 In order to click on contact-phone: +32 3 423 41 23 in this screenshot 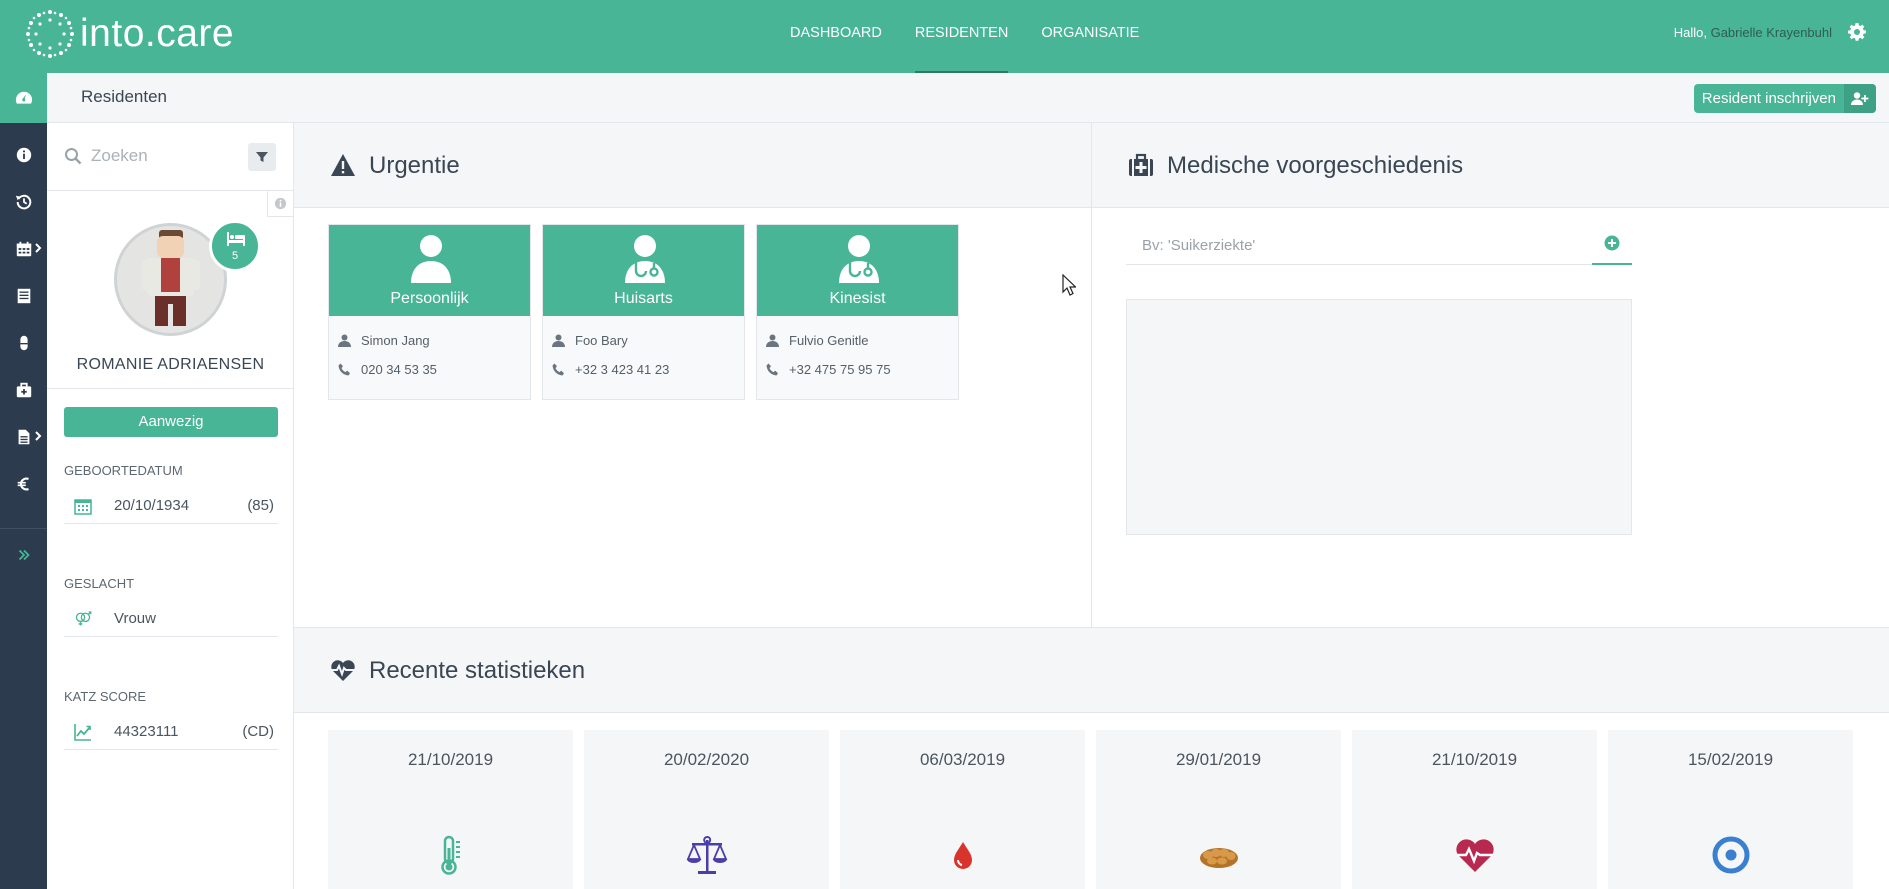, I will do `click(622, 369)`.